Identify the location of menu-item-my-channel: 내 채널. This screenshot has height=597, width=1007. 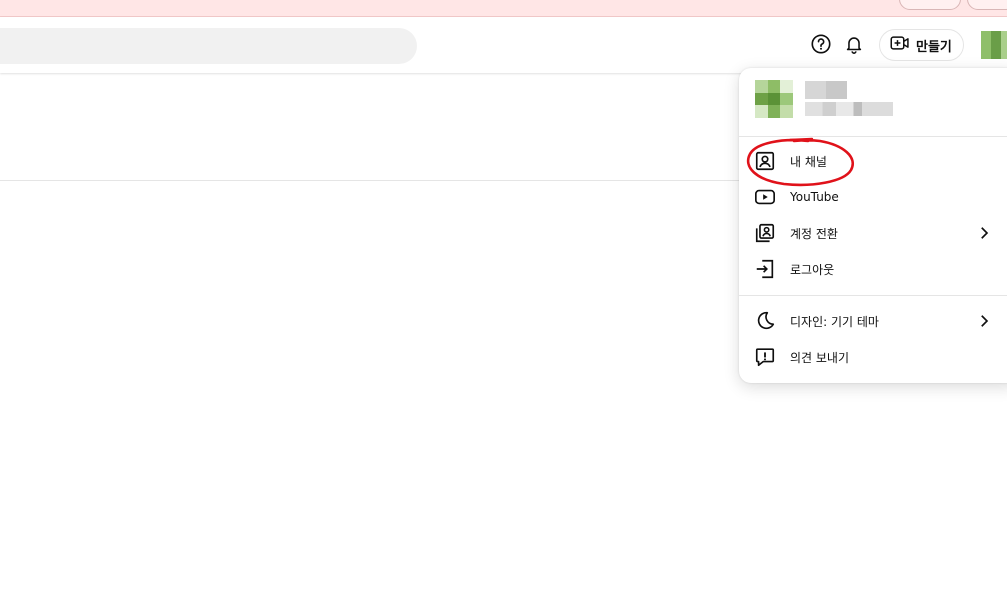
(873, 161).